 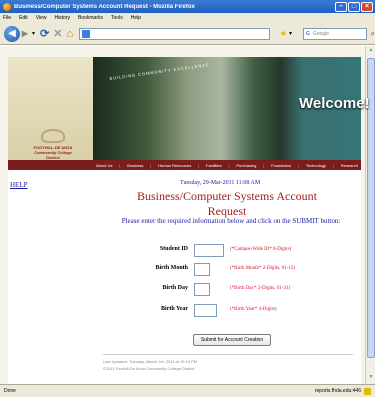 I want to click on birth-month-hint: (*Birth Month* 2-Digits, 01-12), so click(x=262, y=268).